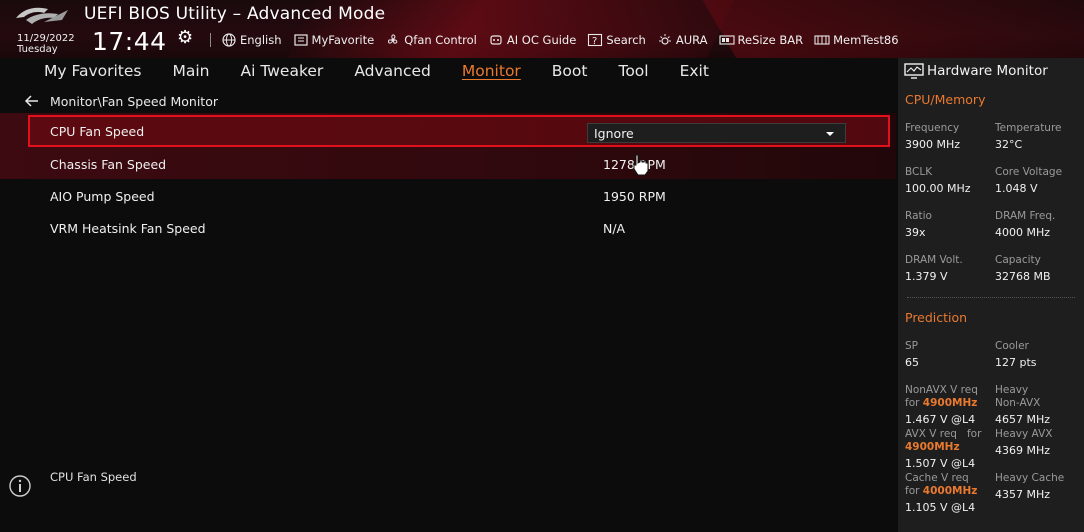 This screenshot has height=532, width=1084. I want to click on date-text: 11/29/2022, so click(46, 38).